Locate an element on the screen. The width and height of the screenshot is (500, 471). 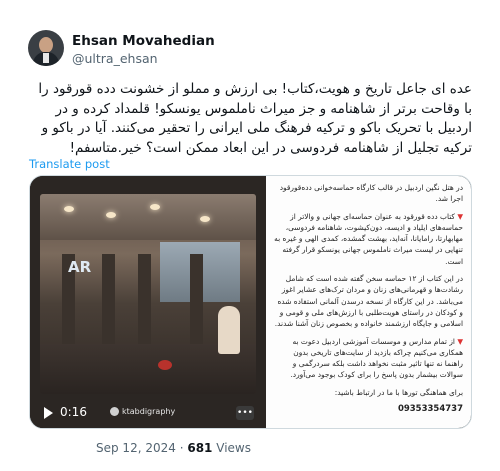
views-count: 681 is located at coordinates (200, 448).